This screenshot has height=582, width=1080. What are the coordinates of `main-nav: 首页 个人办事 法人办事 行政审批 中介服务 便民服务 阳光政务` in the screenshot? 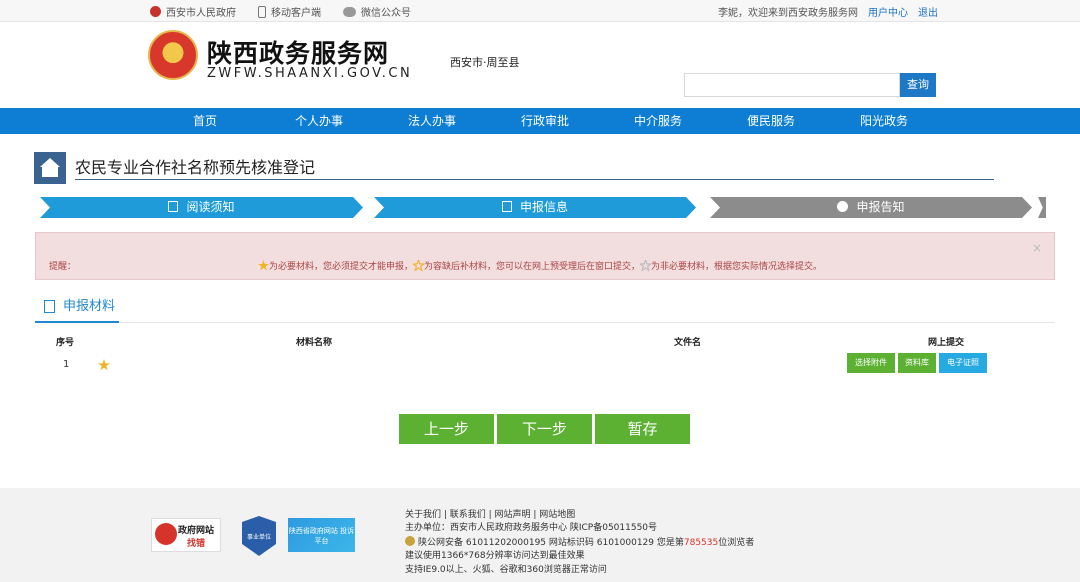 It's located at (540, 121).